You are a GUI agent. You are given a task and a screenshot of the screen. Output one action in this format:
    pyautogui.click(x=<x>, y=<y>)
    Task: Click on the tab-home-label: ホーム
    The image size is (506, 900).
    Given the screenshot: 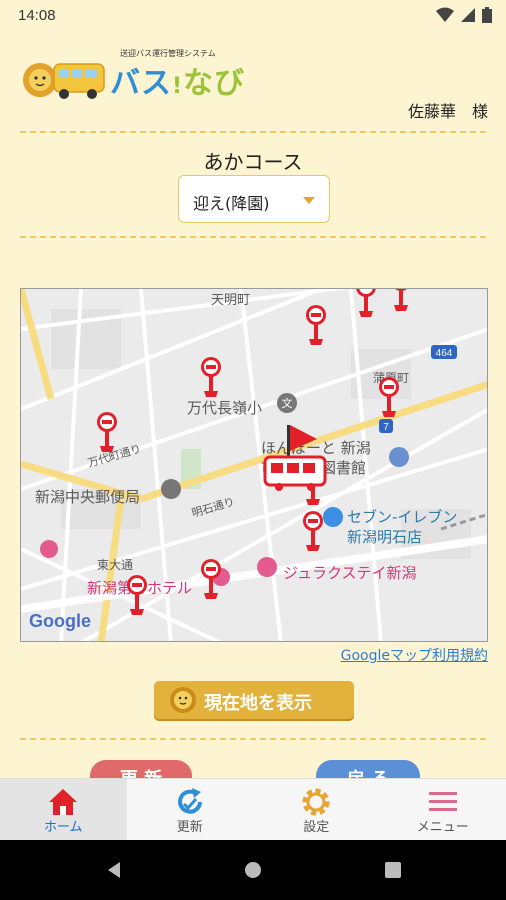 What is the action you would take?
    pyautogui.click(x=63, y=827)
    